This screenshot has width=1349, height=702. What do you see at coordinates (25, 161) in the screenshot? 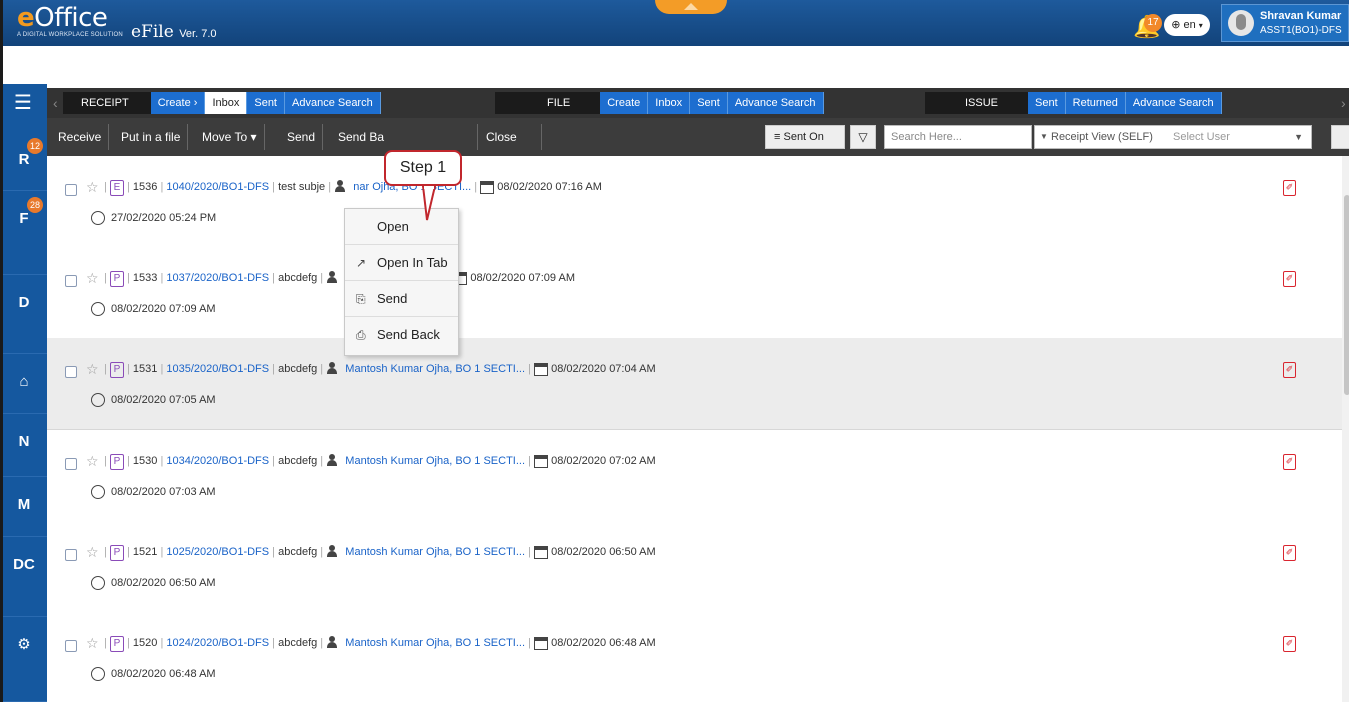
I see `sidebar-item-receipt: R 12` at bounding box center [25, 161].